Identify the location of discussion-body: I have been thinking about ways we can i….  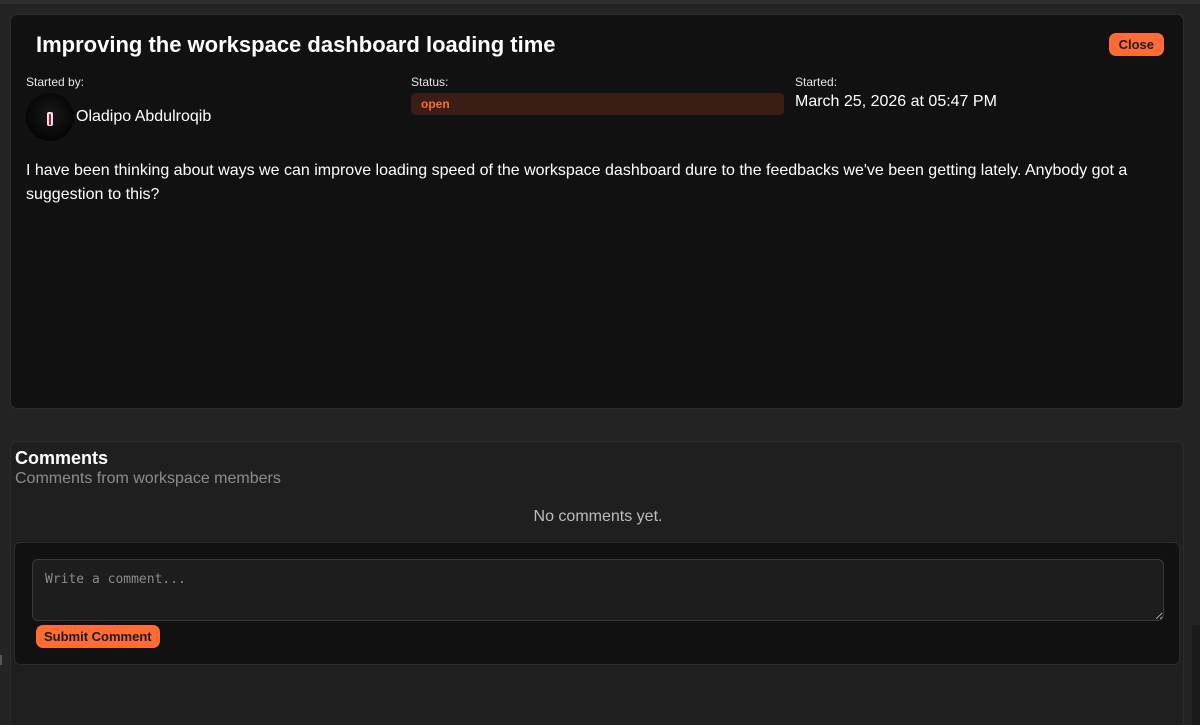
(577, 182).